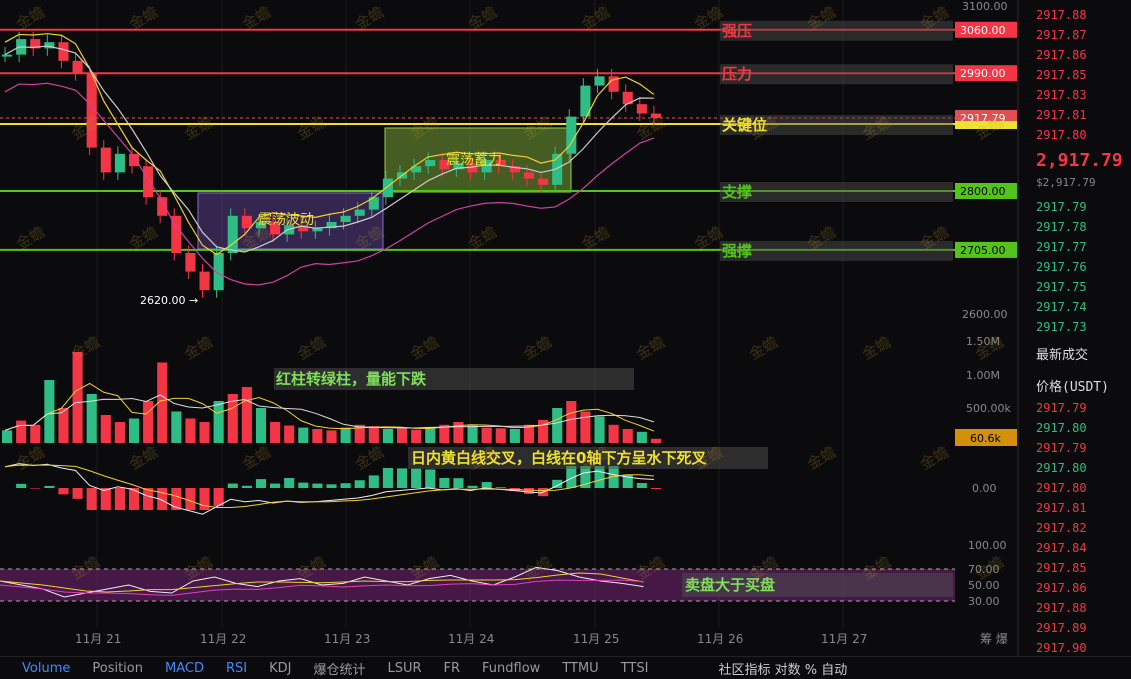 The width and height of the screenshot is (1131, 679). I want to click on tab-fr: FR, so click(452, 668).